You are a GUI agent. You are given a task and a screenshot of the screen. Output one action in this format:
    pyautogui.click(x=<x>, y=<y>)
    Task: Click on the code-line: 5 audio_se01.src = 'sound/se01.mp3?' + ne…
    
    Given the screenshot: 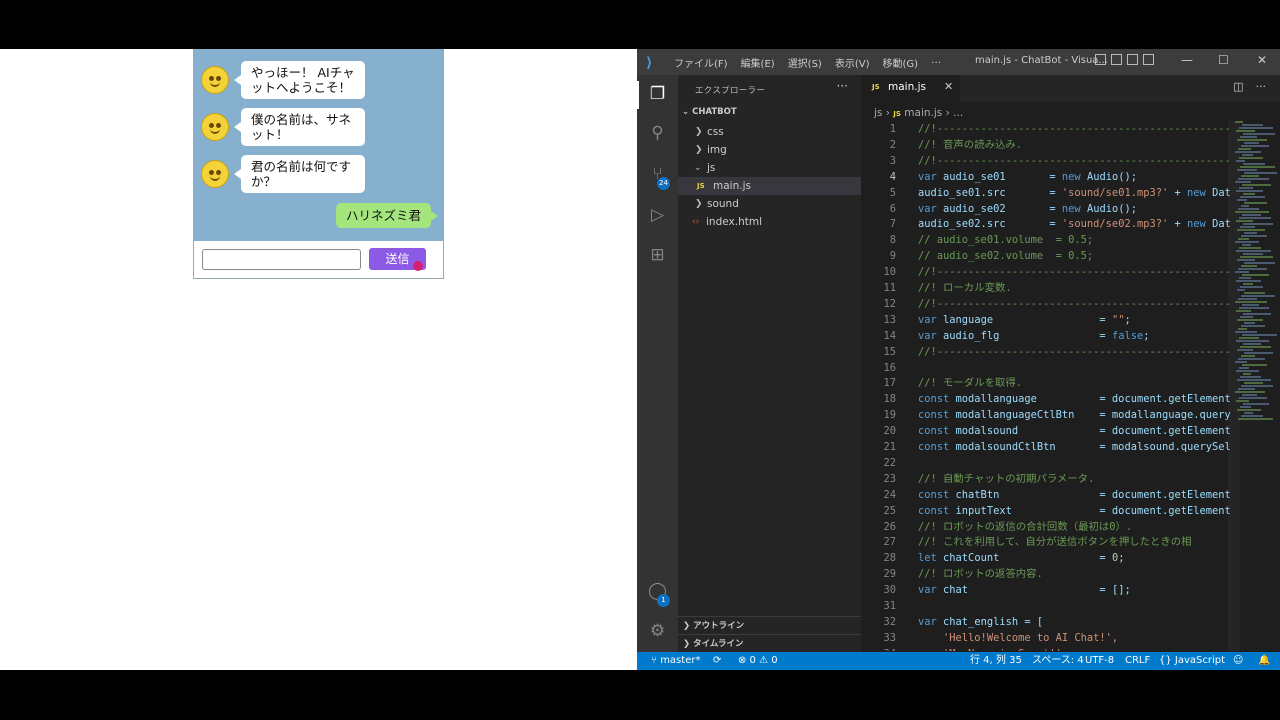 What is the action you would take?
    pyautogui.click(x=1046, y=193)
    